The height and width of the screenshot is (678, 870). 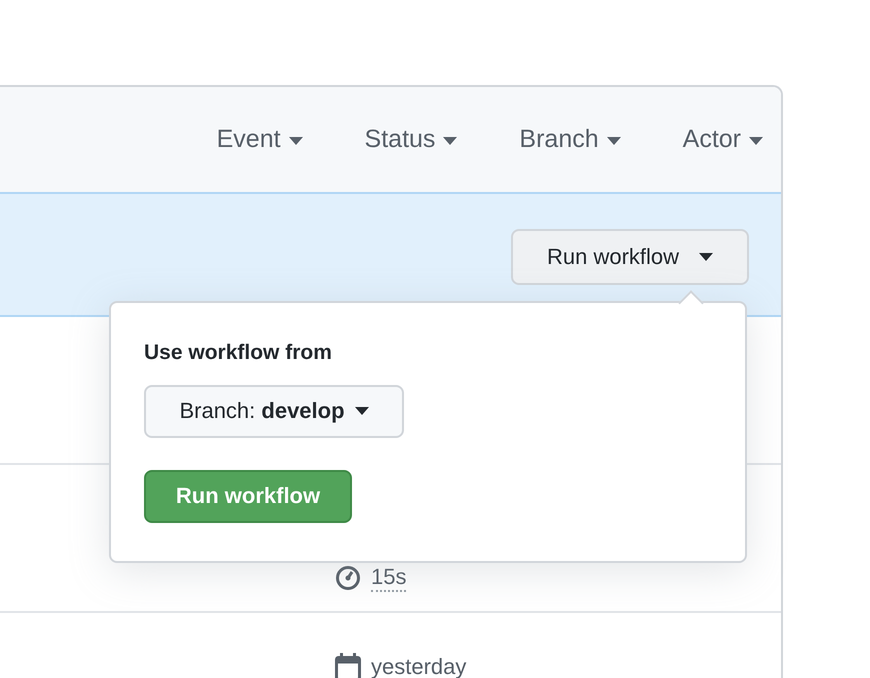 What do you see at coordinates (691, 139) in the screenshot?
I see `filter-dropdown: Actor` at bounding box center [691, 139].